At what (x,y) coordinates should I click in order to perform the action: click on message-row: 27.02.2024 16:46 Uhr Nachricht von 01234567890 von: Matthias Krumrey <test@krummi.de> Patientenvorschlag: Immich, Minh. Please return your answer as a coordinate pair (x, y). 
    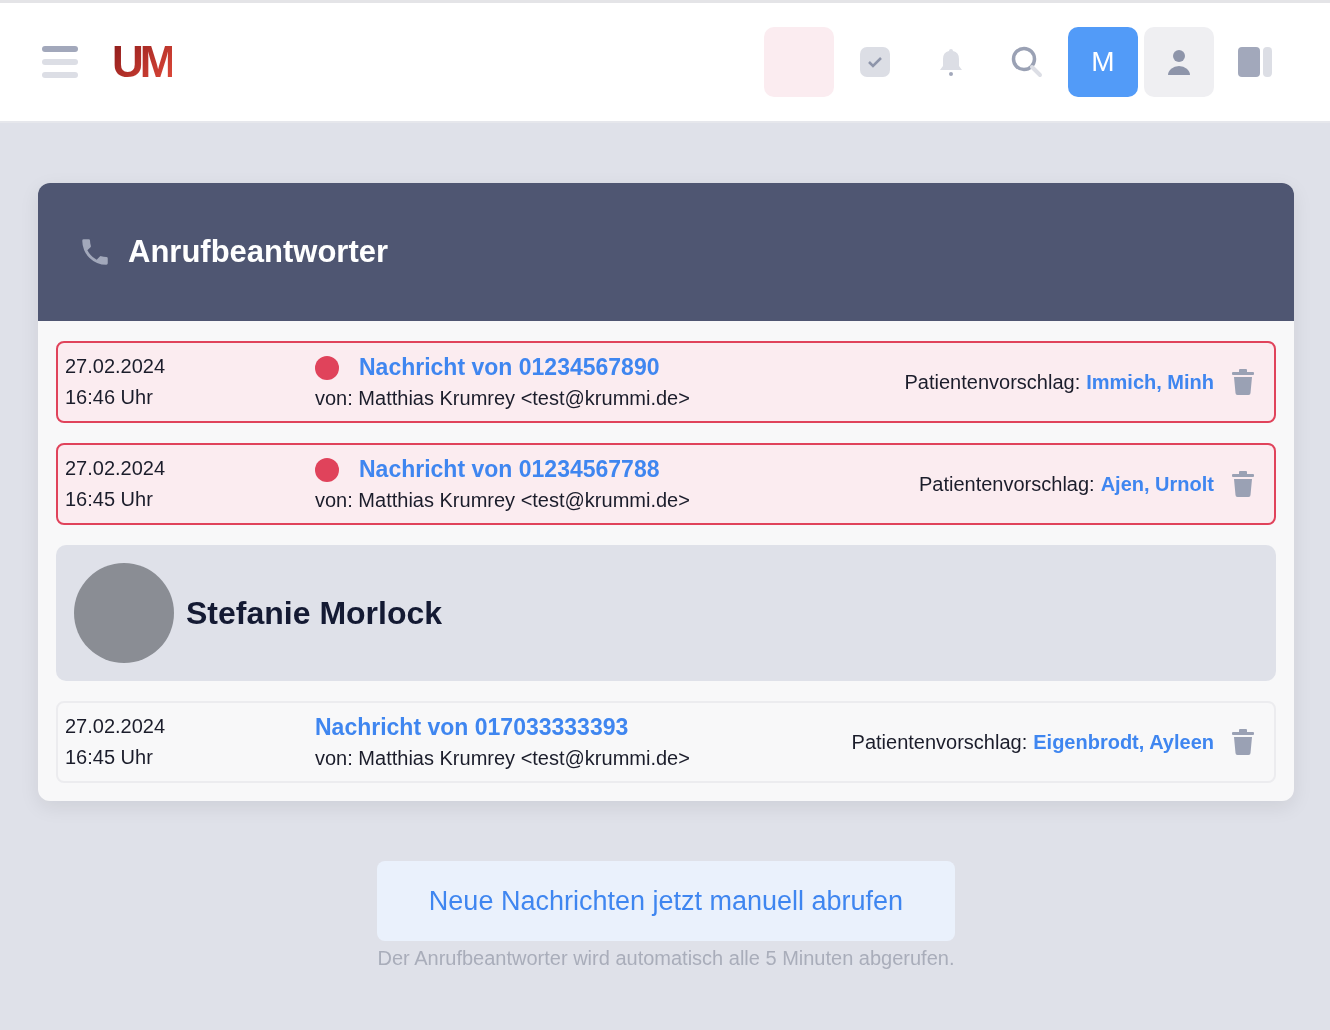
    Looking at the image, I should click on (666, 382).